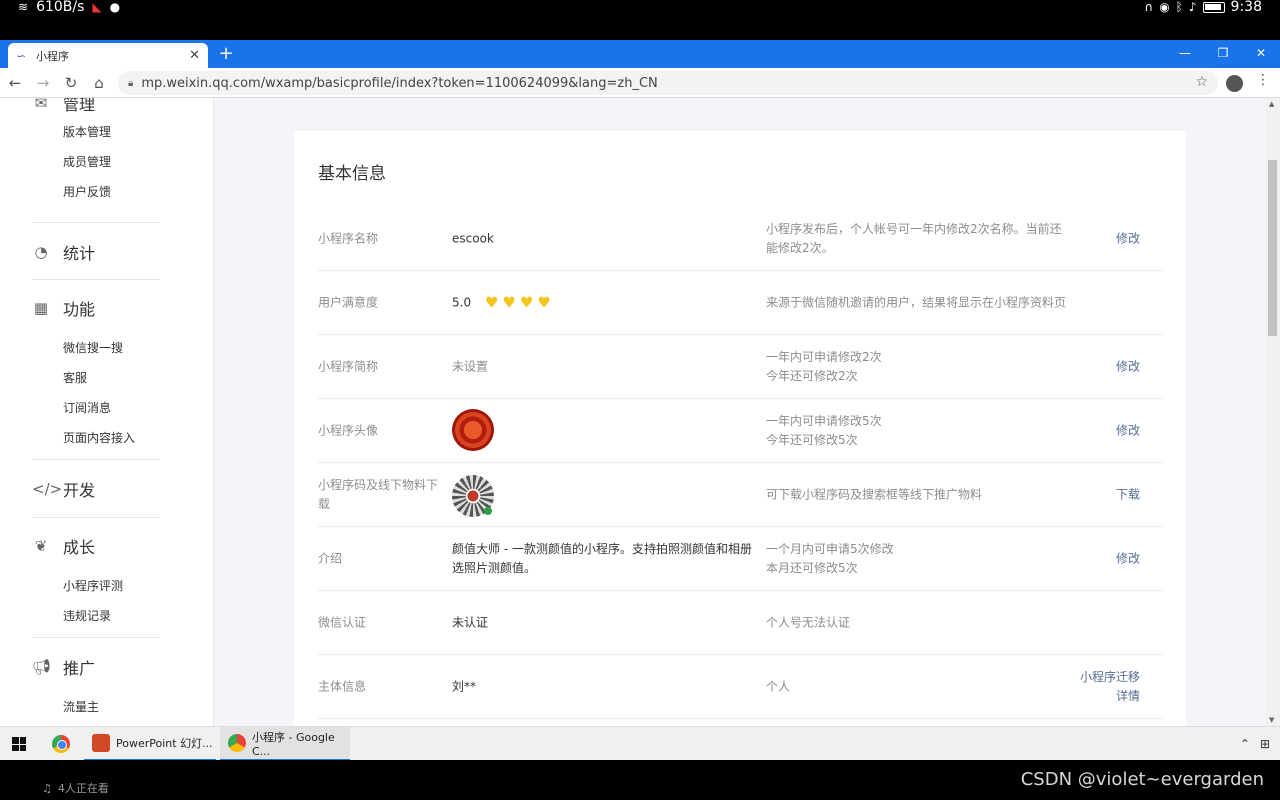 The width and height of the screenshot is (1280, 800). Describe the element at coordinates (1110, 677) in the screenshot. I see `migrate-link: 小程序迁移` at that location.